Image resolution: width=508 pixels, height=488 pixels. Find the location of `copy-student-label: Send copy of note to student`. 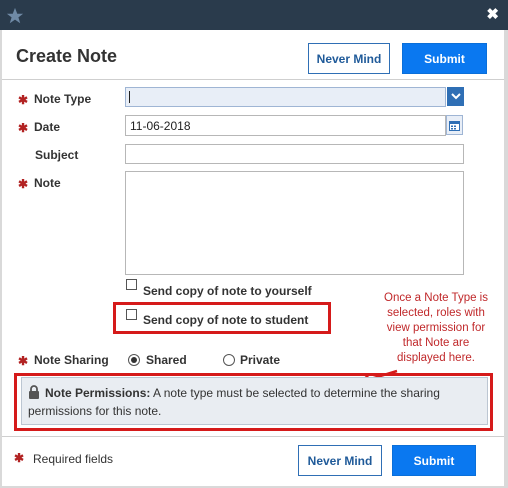

copy-student-label: Send copy of note to student is located at coordinates (226, 320).